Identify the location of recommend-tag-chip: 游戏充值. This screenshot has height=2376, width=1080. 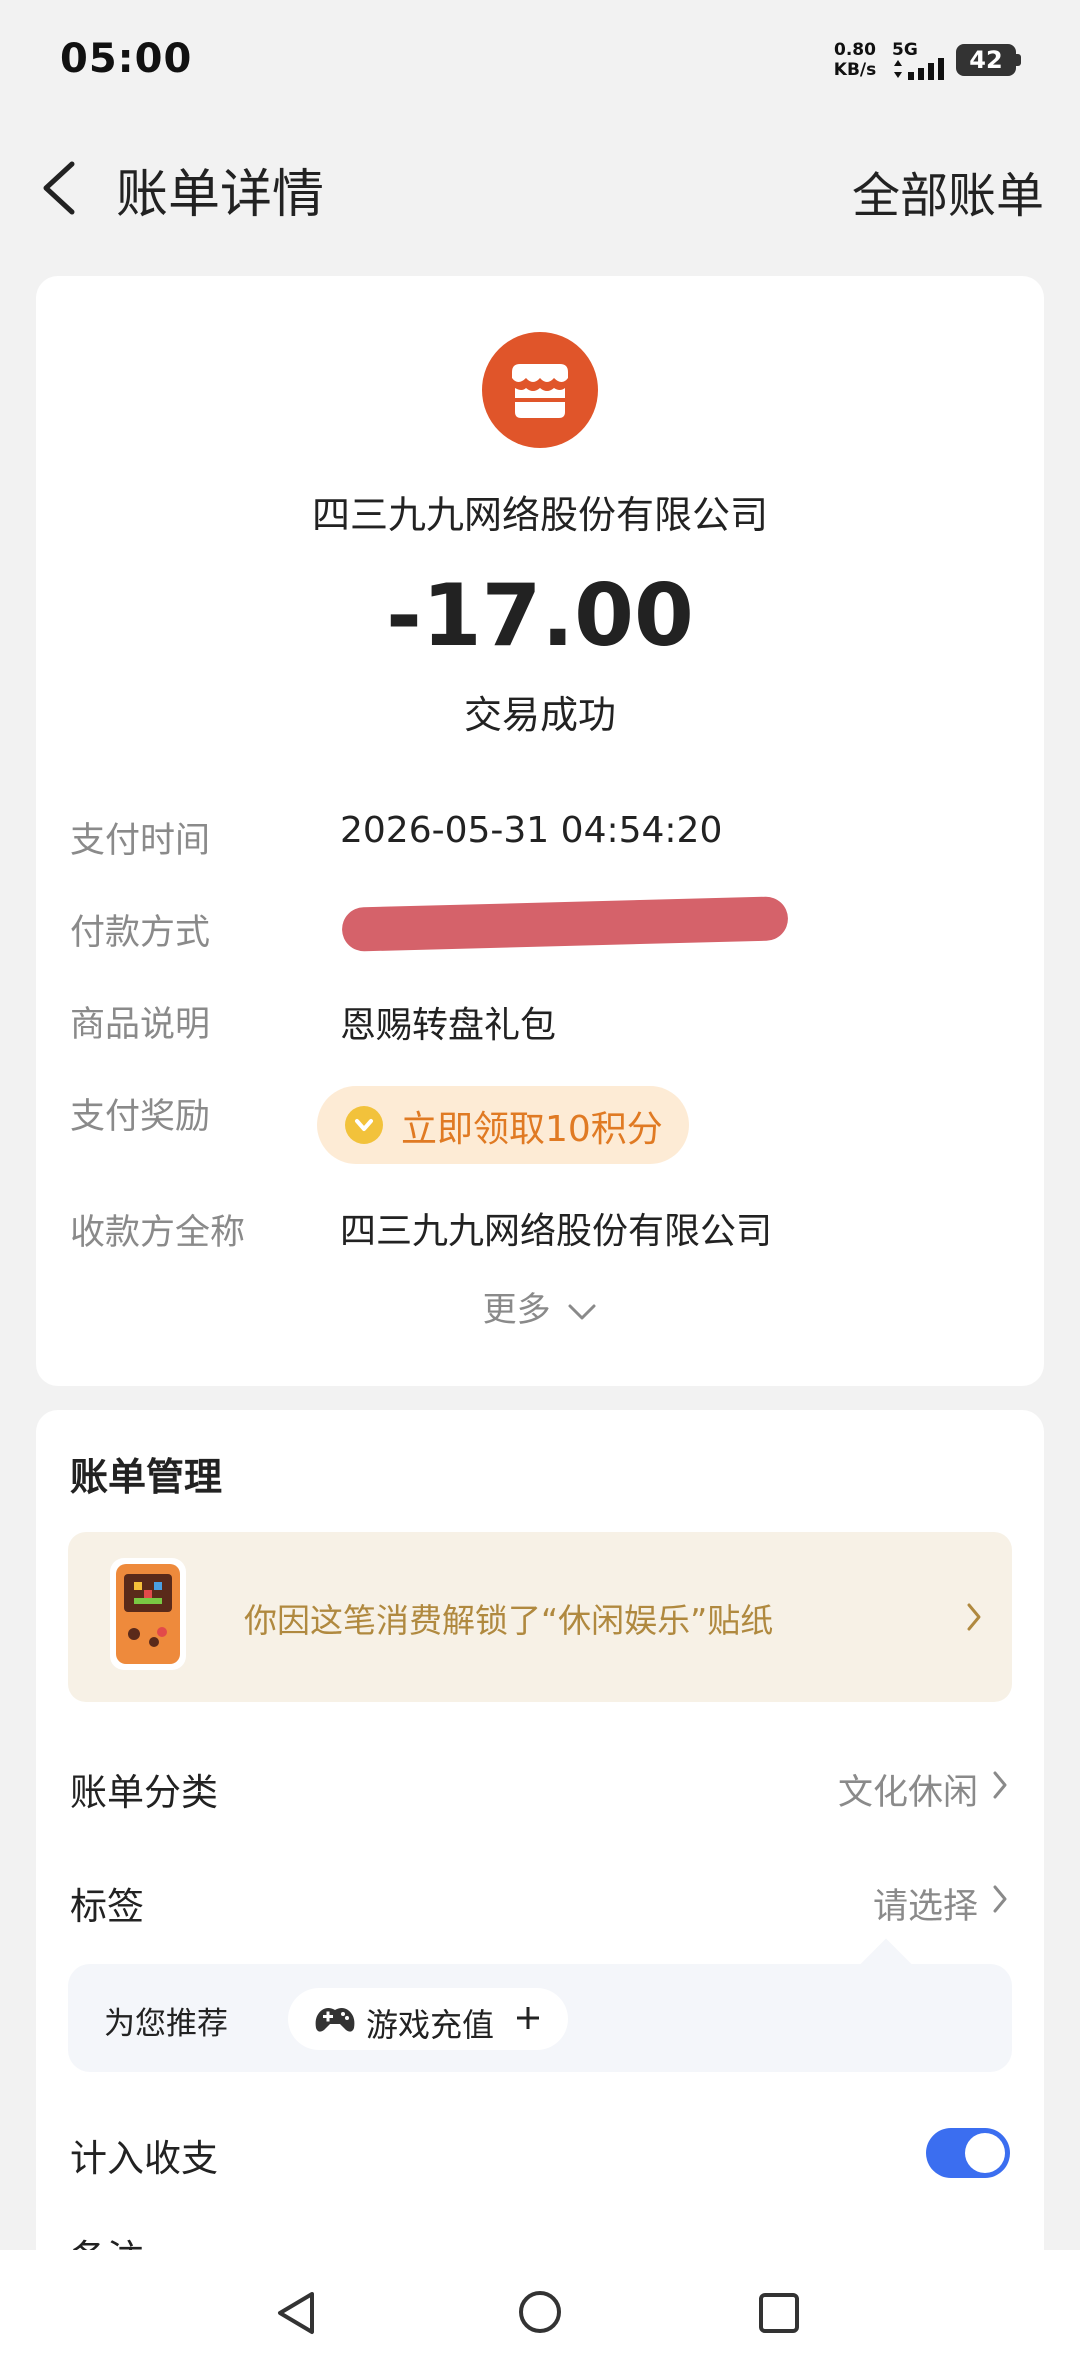
(428, 2019).